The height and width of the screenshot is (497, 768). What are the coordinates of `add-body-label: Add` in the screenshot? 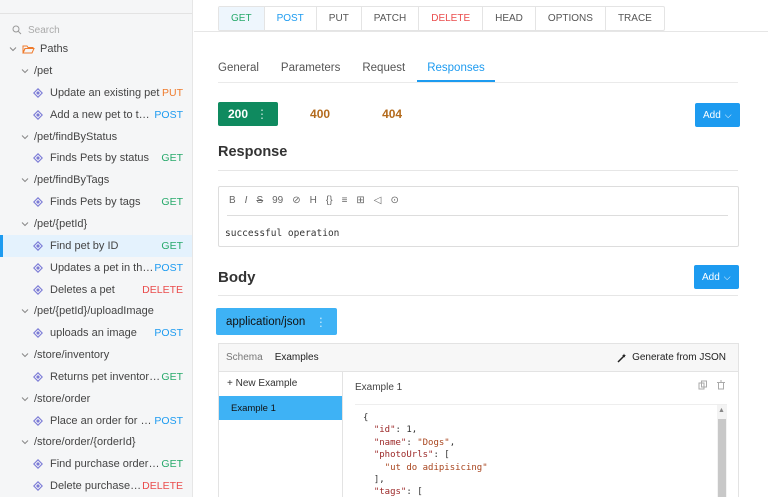 It's located at (711, 277).